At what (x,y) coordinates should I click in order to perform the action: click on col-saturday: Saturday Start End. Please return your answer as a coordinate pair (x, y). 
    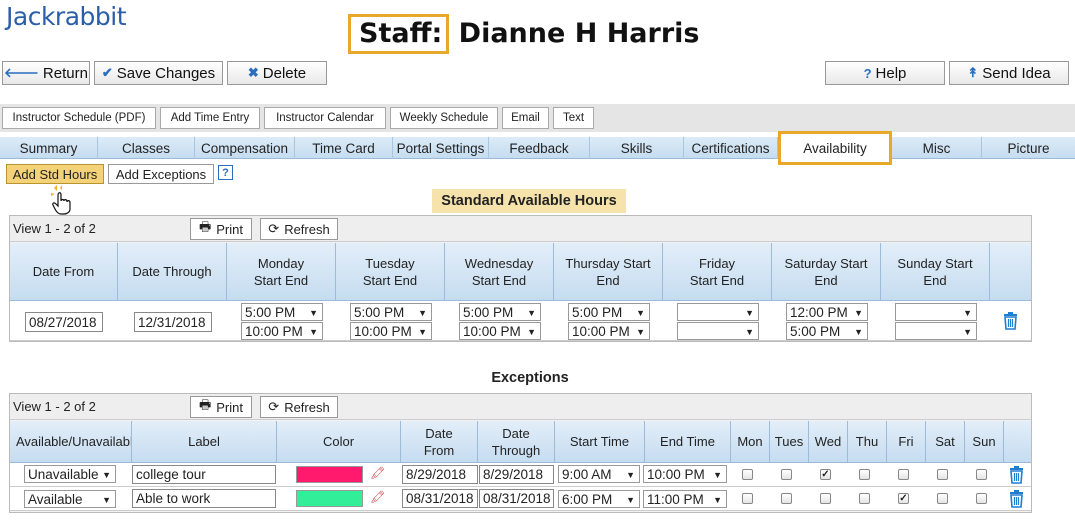
    Looking at the image, I should click on (826, 272).